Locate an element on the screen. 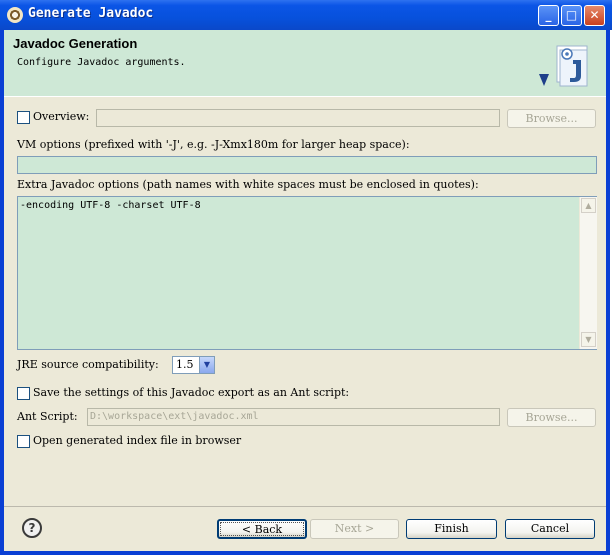 Image resolution: width=612 pixels, height=557 pixels. extra-options-scrollbar: ▲ ▼ is located at coordinates (588, 273).